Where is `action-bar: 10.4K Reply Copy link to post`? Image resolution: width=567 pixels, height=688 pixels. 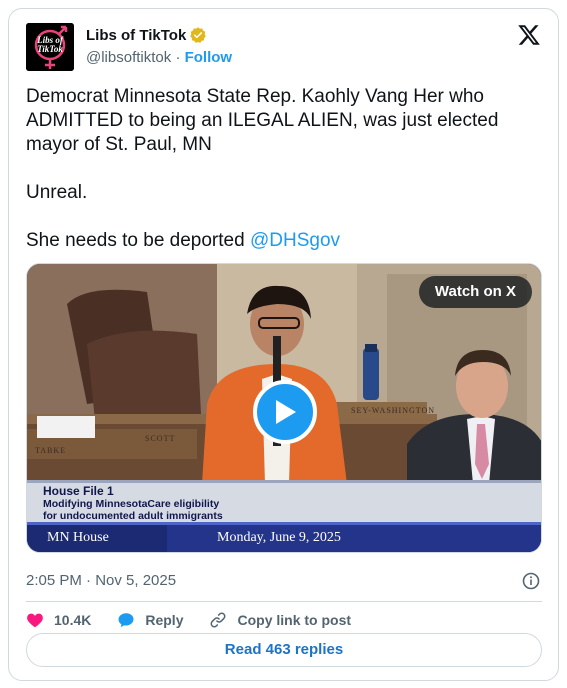
action-bar: 10.4K Reply Copy link to post is located at coordinates (201, 620).